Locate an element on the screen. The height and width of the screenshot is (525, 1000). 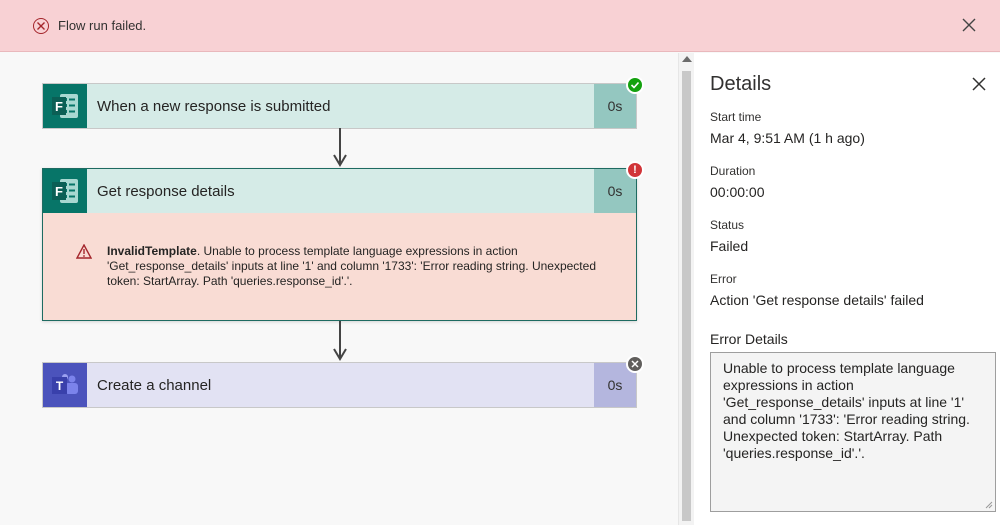
status-label: Status is located at coordinates (727, 225).